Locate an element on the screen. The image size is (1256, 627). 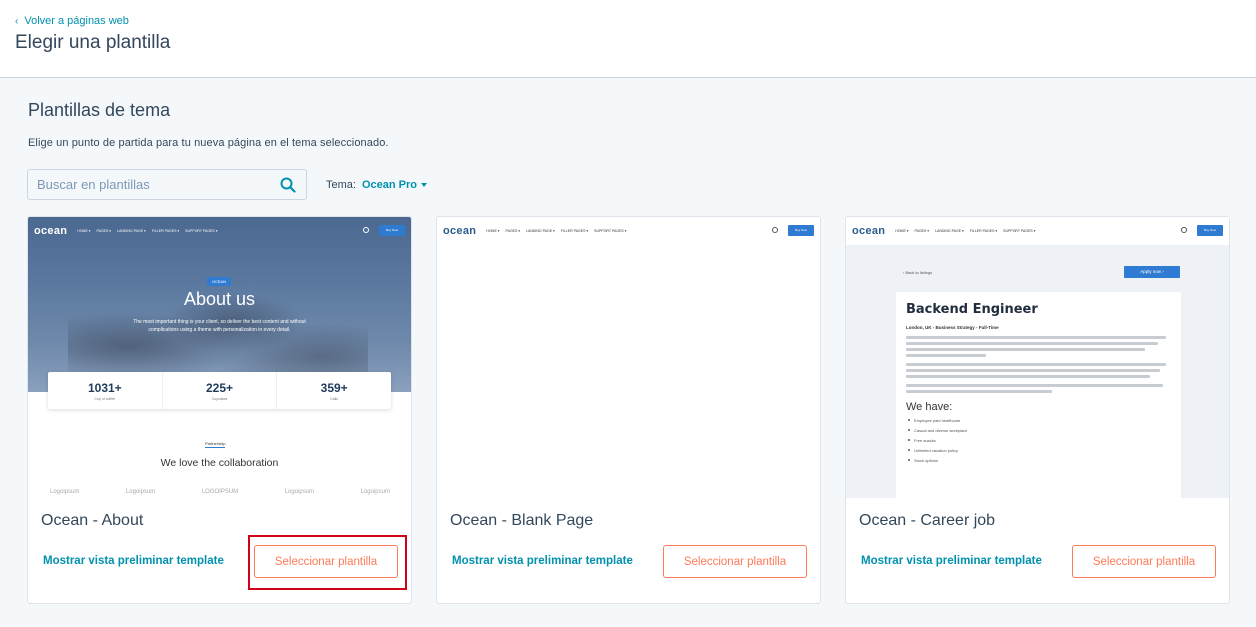
stat-value: 359+ is located at coordinates (334, 387).